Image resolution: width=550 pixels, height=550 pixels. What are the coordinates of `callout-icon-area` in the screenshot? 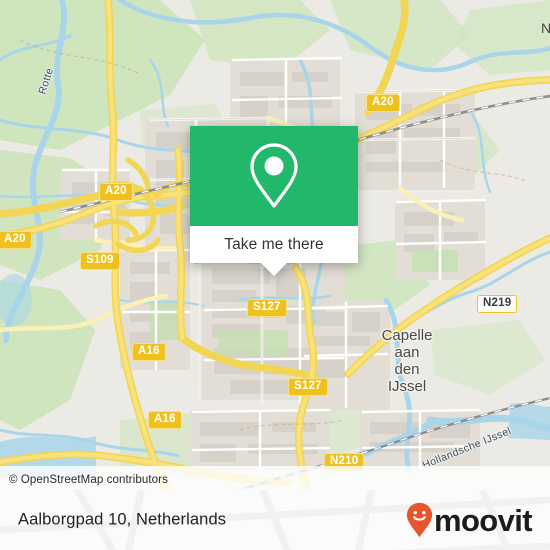 It's located at (274, 176).